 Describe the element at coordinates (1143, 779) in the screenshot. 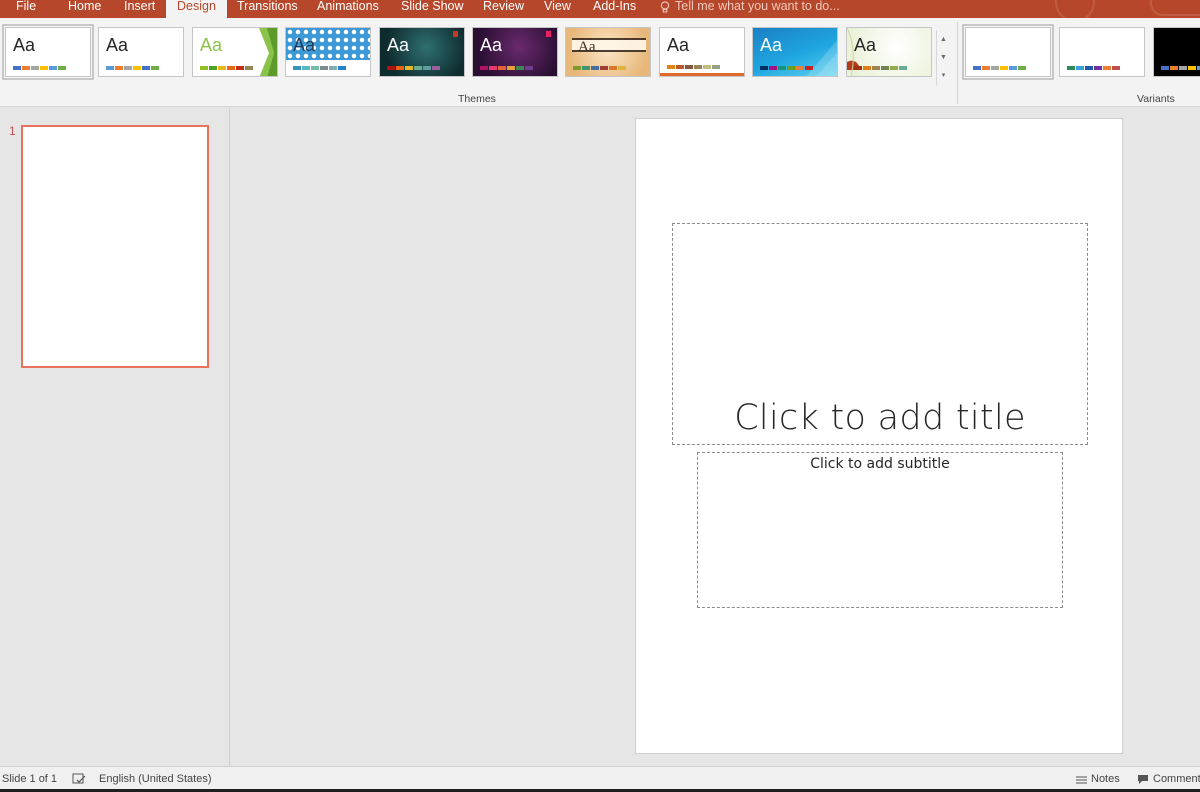

I see `comment-icon` at that location.